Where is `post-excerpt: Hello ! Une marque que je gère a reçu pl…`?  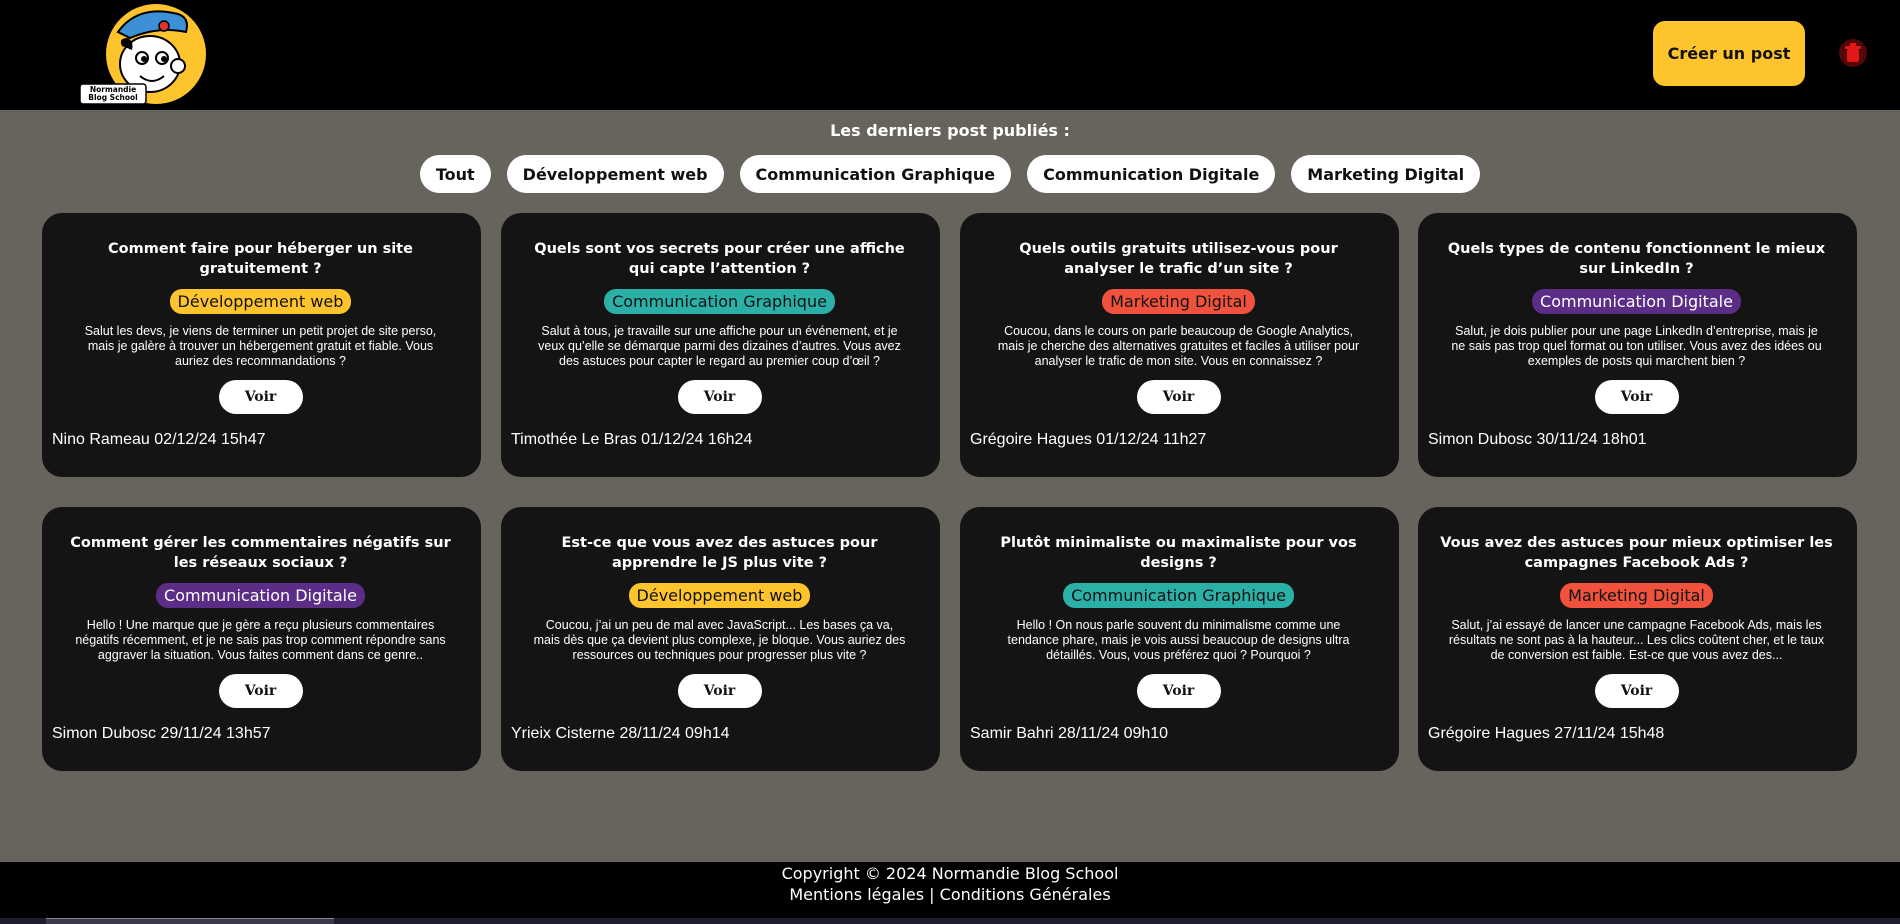 post-excerpt: Hello ! Une marque que je gère a reçu pl… is located at coordinates (260, 640).